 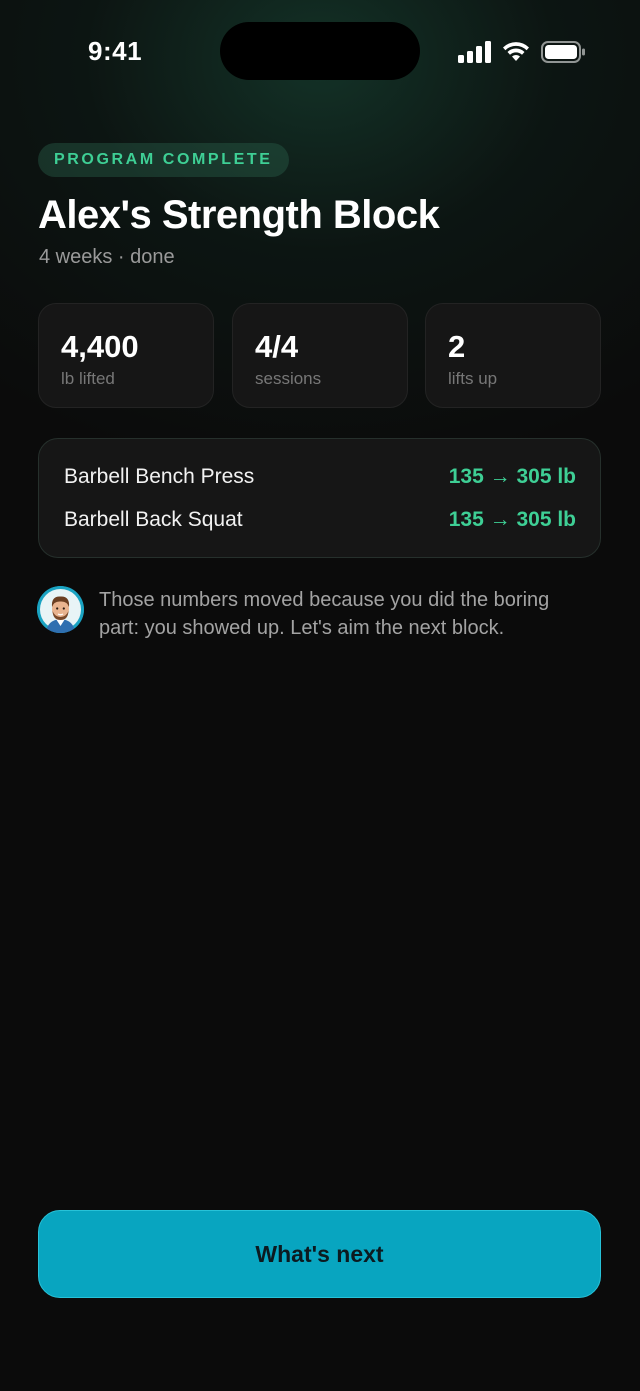 I want to click on page-subtitle: 4 weeks · done, so click(x=107, y=257).